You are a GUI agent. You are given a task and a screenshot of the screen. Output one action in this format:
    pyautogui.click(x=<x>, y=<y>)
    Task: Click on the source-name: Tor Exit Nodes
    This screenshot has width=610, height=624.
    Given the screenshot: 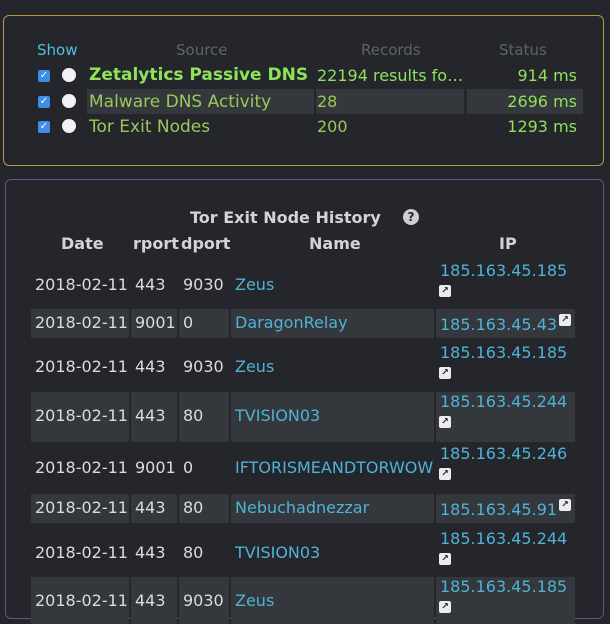 What is the action you would take?
    pyautogui.click(x=149, y=127)
    